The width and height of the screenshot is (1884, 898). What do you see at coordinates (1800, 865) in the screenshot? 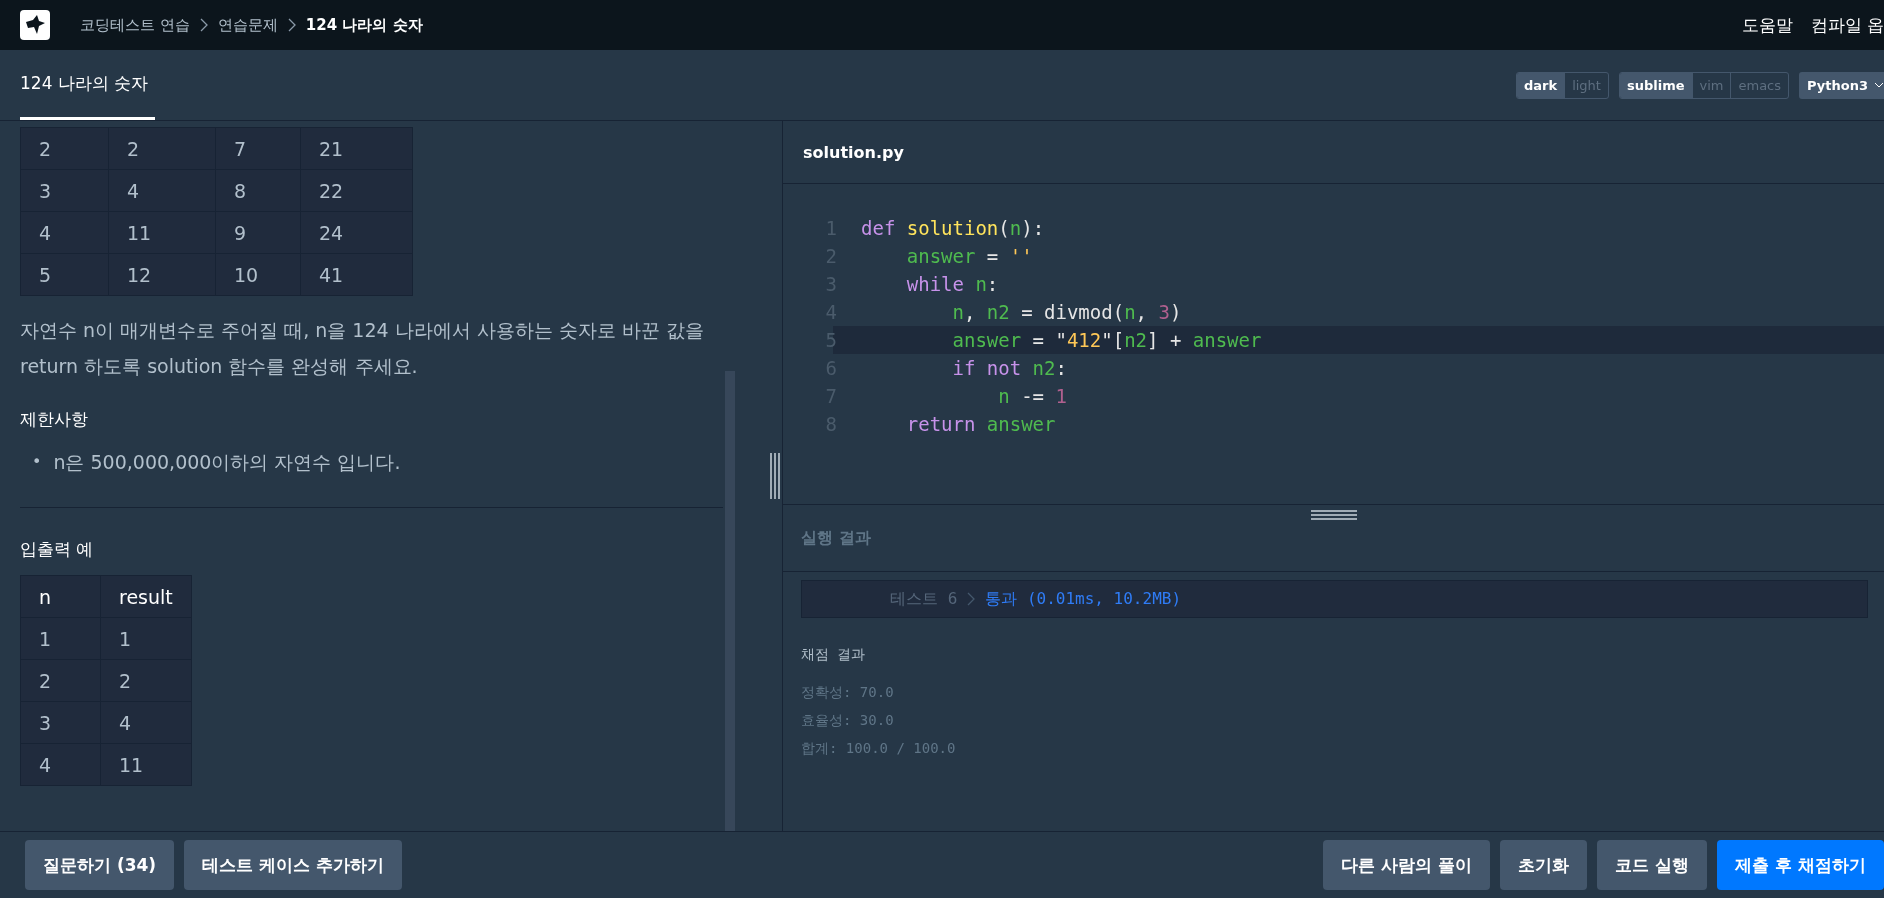
I see `submit-button: 제출 후 채점하기` at bounding box center [1800, 865].